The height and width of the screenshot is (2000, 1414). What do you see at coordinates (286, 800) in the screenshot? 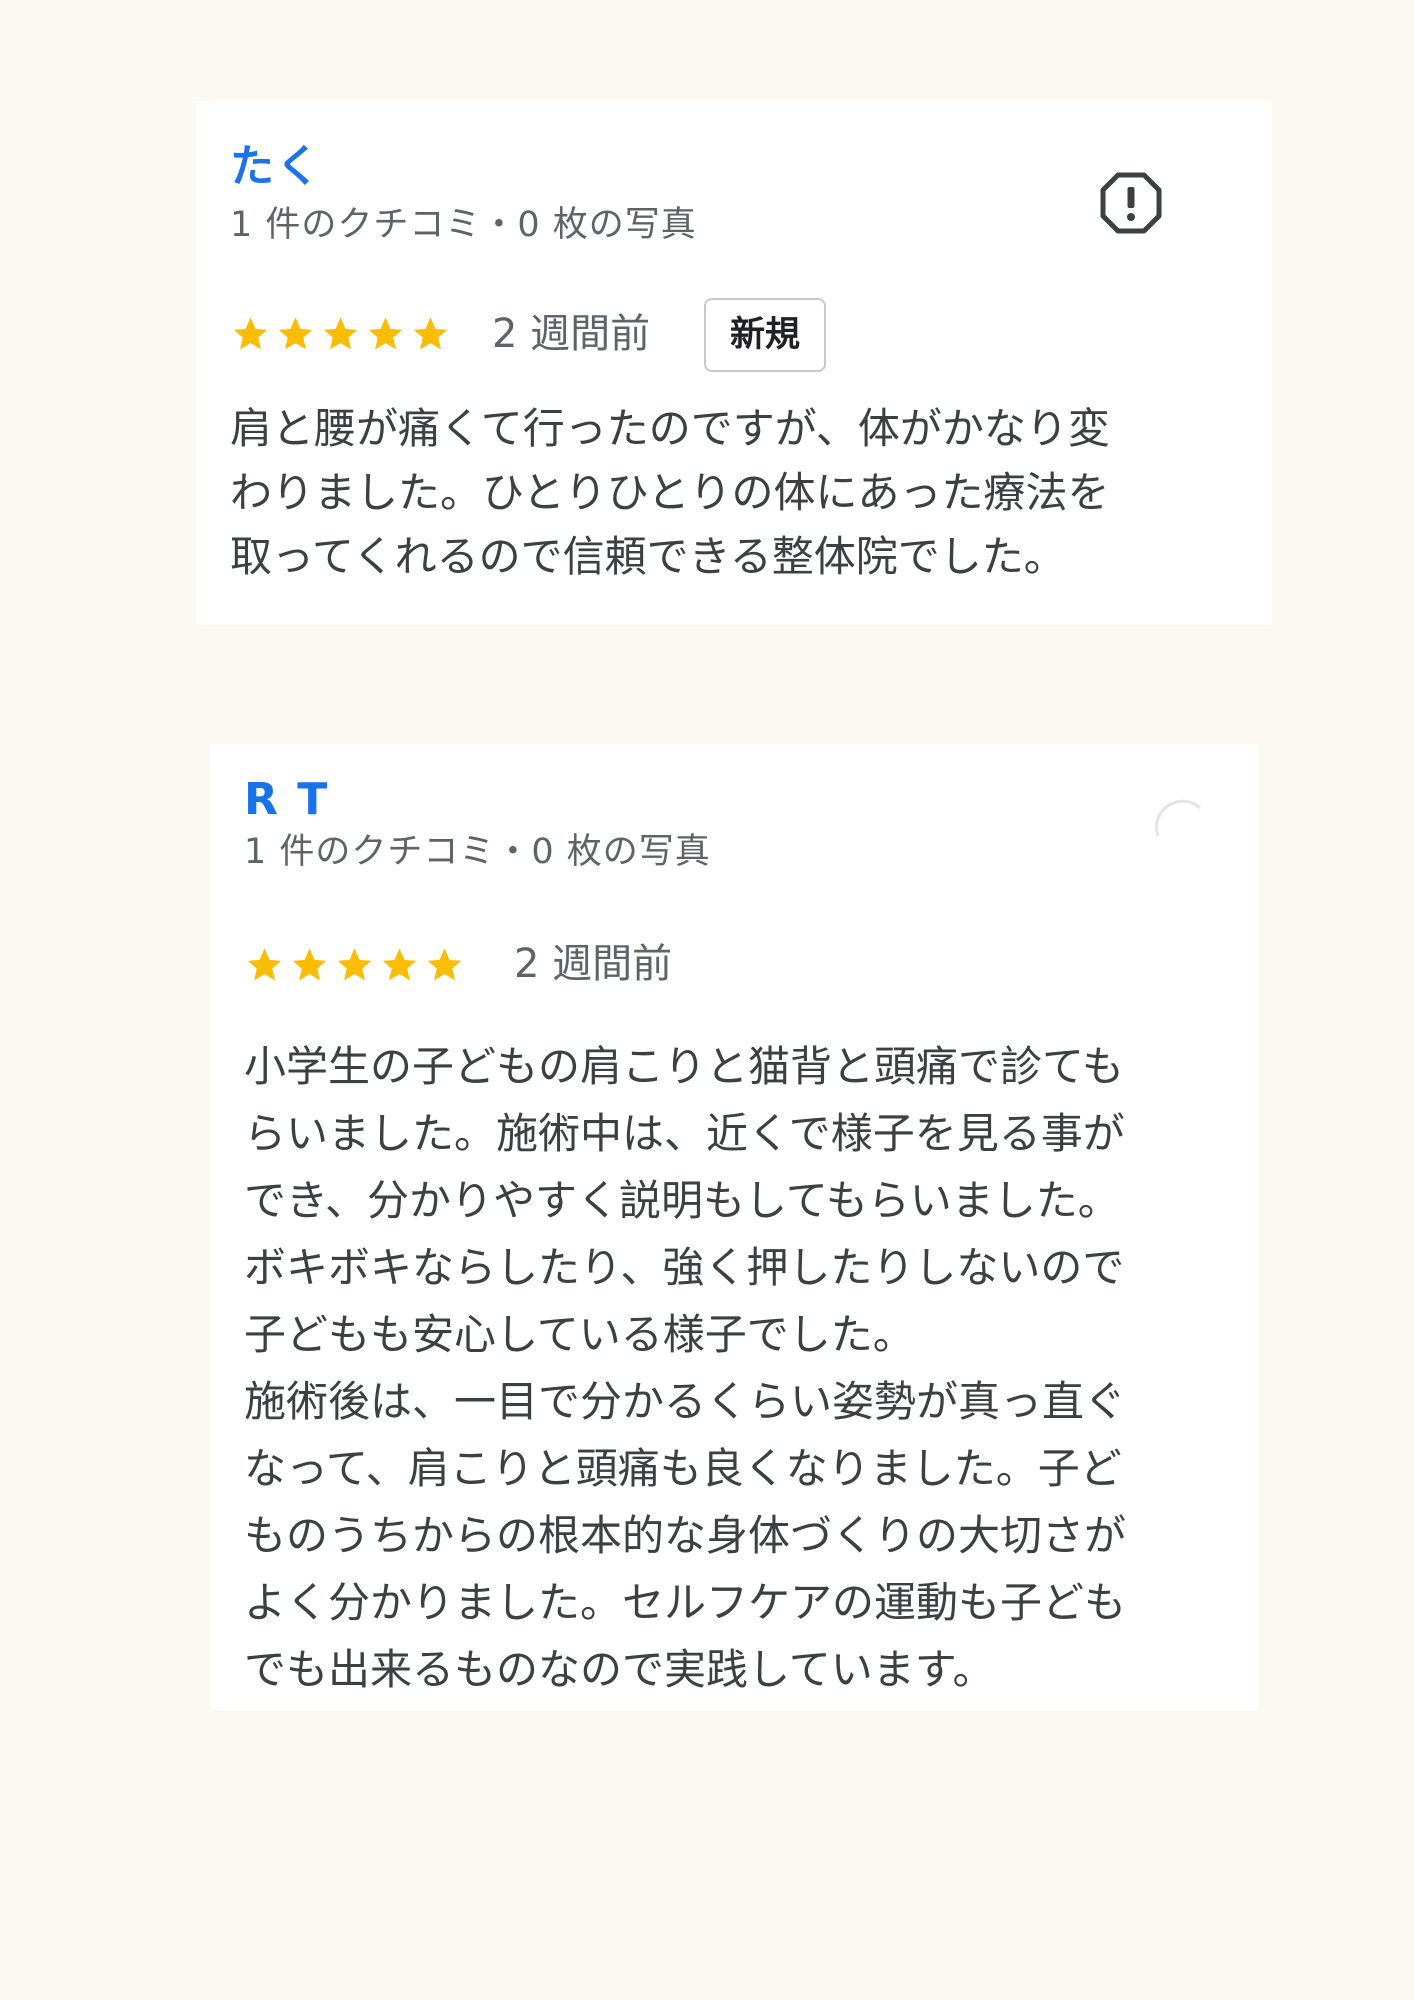
I see `reviewer-name: R T` at bounding box center [286, 800].